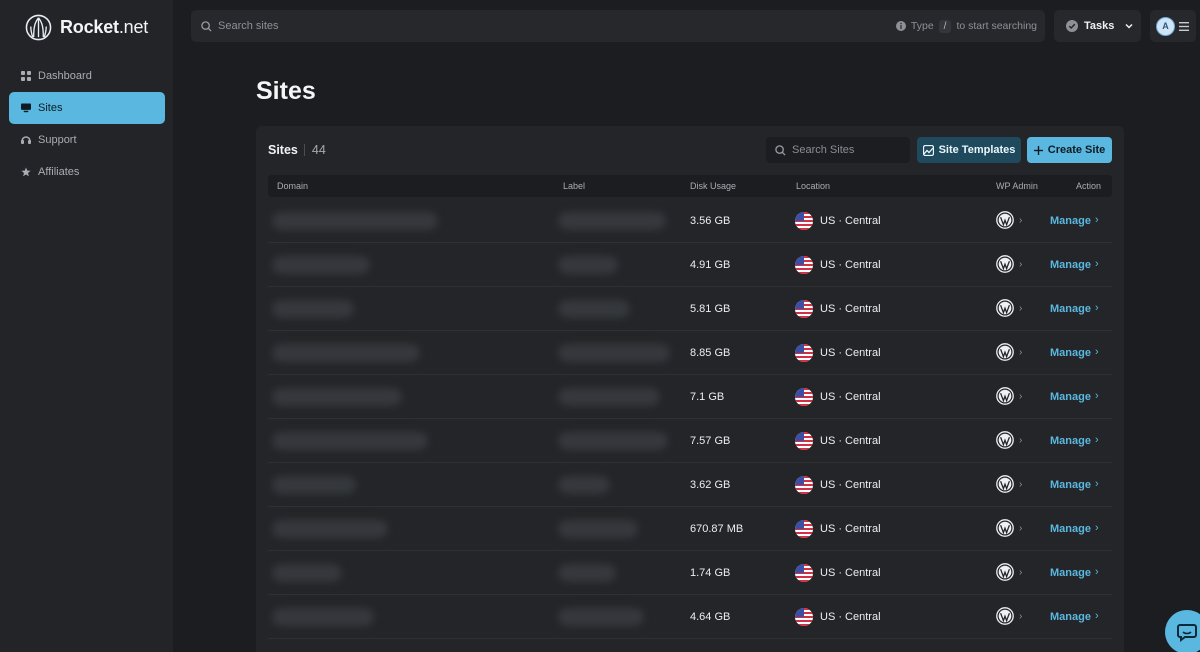  Describe the element at coordinates (838, 150) in the screenshot. I see `sites-search-input: Search Sites` at that location.